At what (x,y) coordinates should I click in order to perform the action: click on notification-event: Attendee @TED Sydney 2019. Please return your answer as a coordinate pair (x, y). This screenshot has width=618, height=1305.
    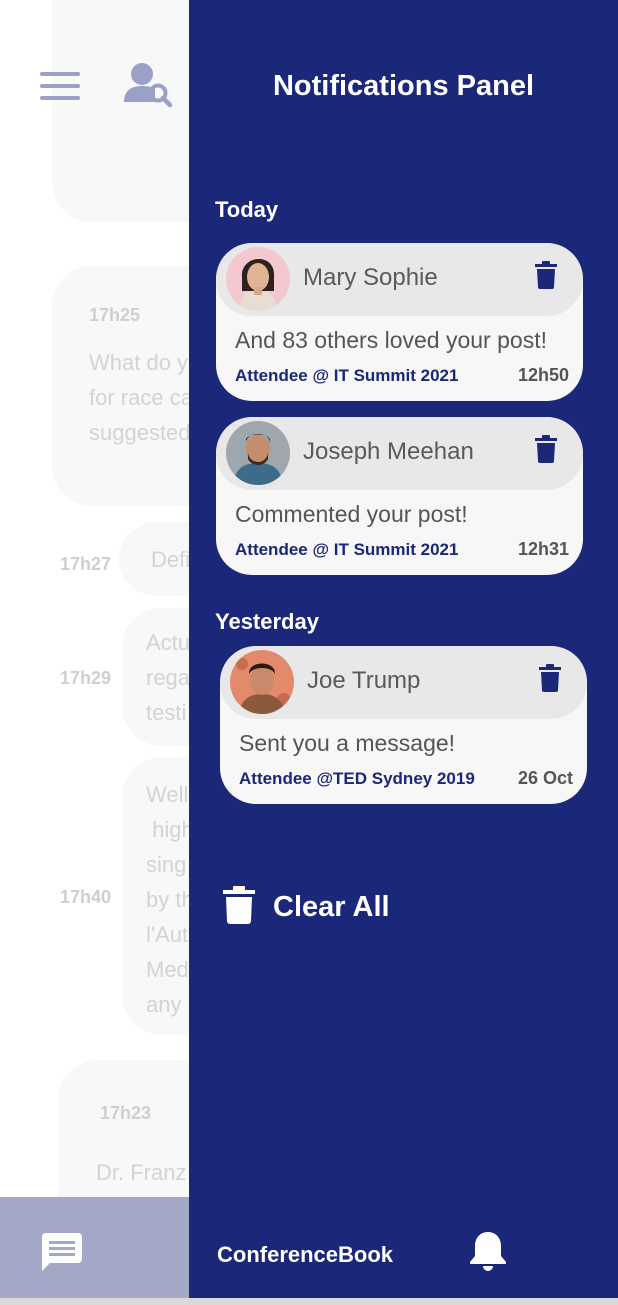
    Looking at the image, I should click on (357, 778).